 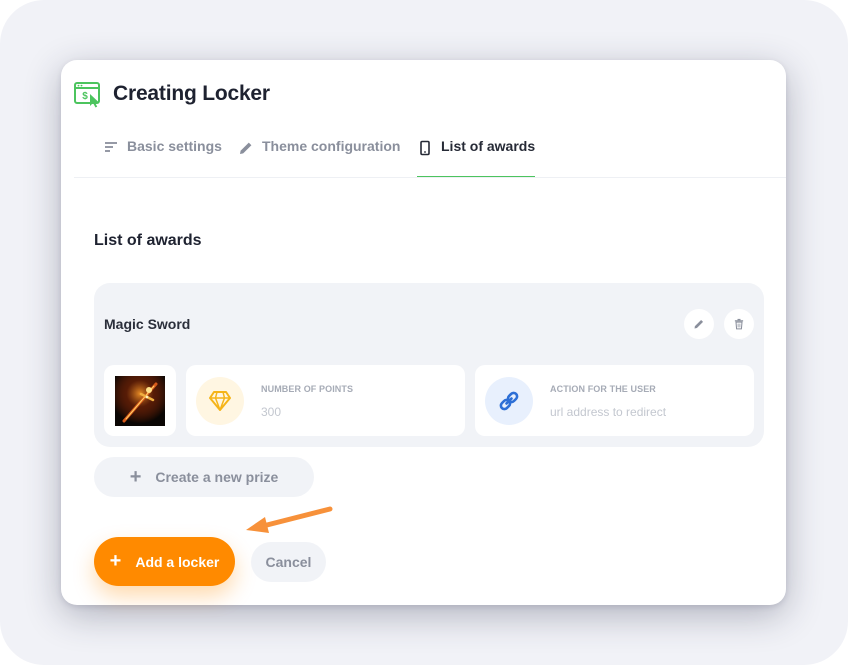 What do you see at coordinates (425, 148) in the screenshot?
I see `phone-icon` at bounding box center [425, 148].